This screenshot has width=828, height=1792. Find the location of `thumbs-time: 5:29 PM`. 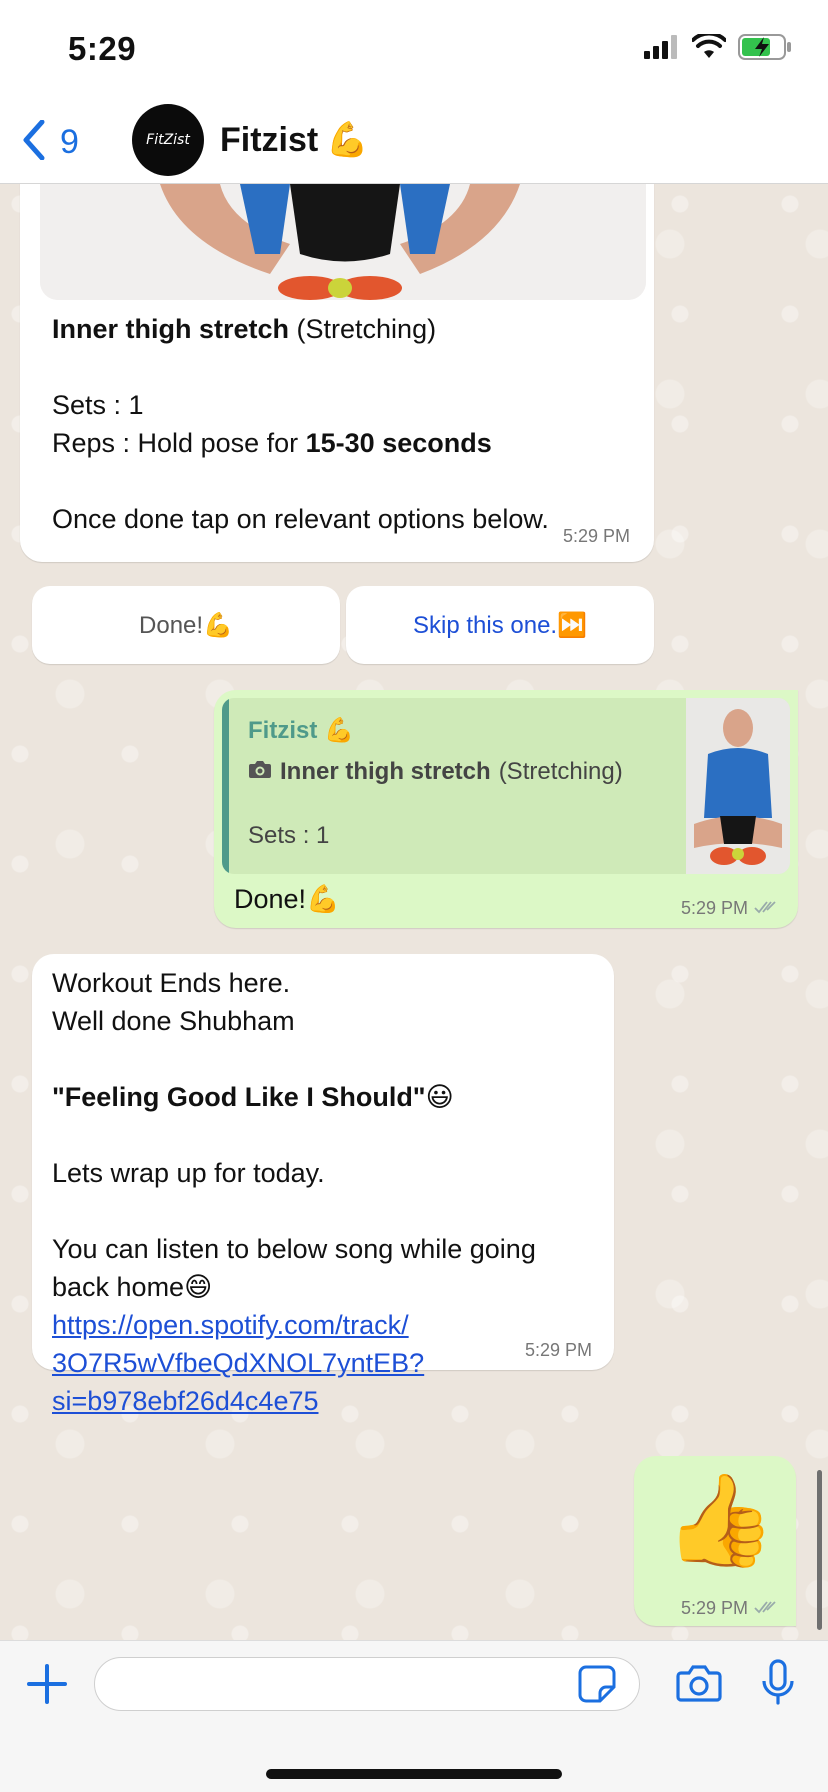

thumbs-time: 5:29 PM is located at coordinates (714, 1608).